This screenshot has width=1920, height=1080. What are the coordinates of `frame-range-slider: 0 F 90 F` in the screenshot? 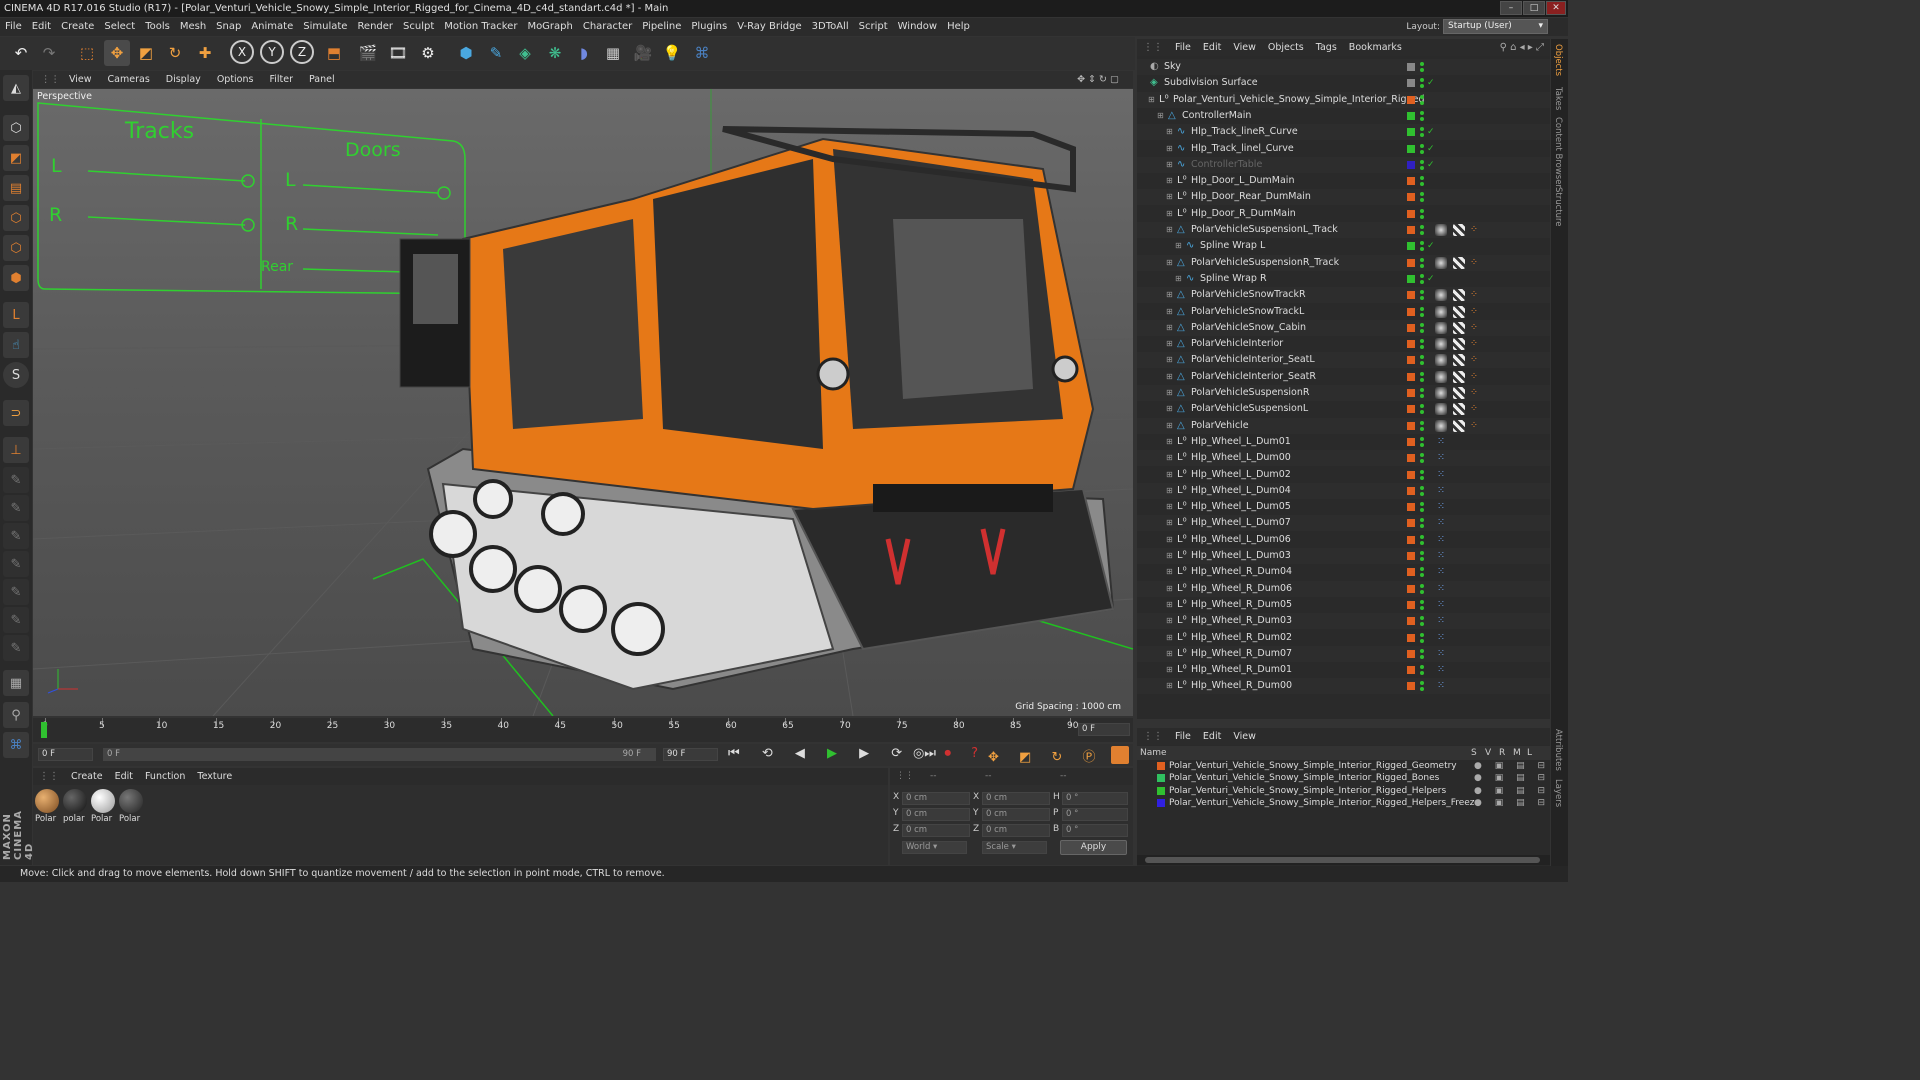 It's located at (379, 754).